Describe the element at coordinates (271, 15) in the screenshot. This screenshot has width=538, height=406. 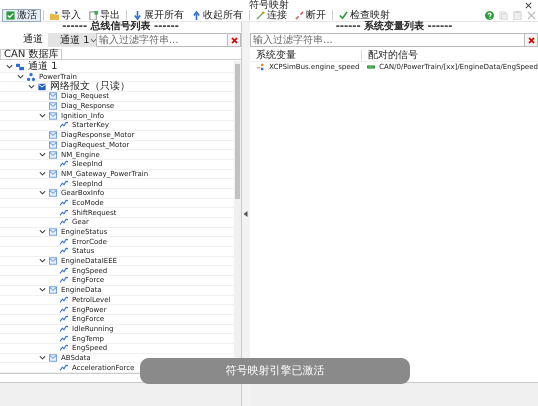
I see `toolbar-button: 连接` at that location.